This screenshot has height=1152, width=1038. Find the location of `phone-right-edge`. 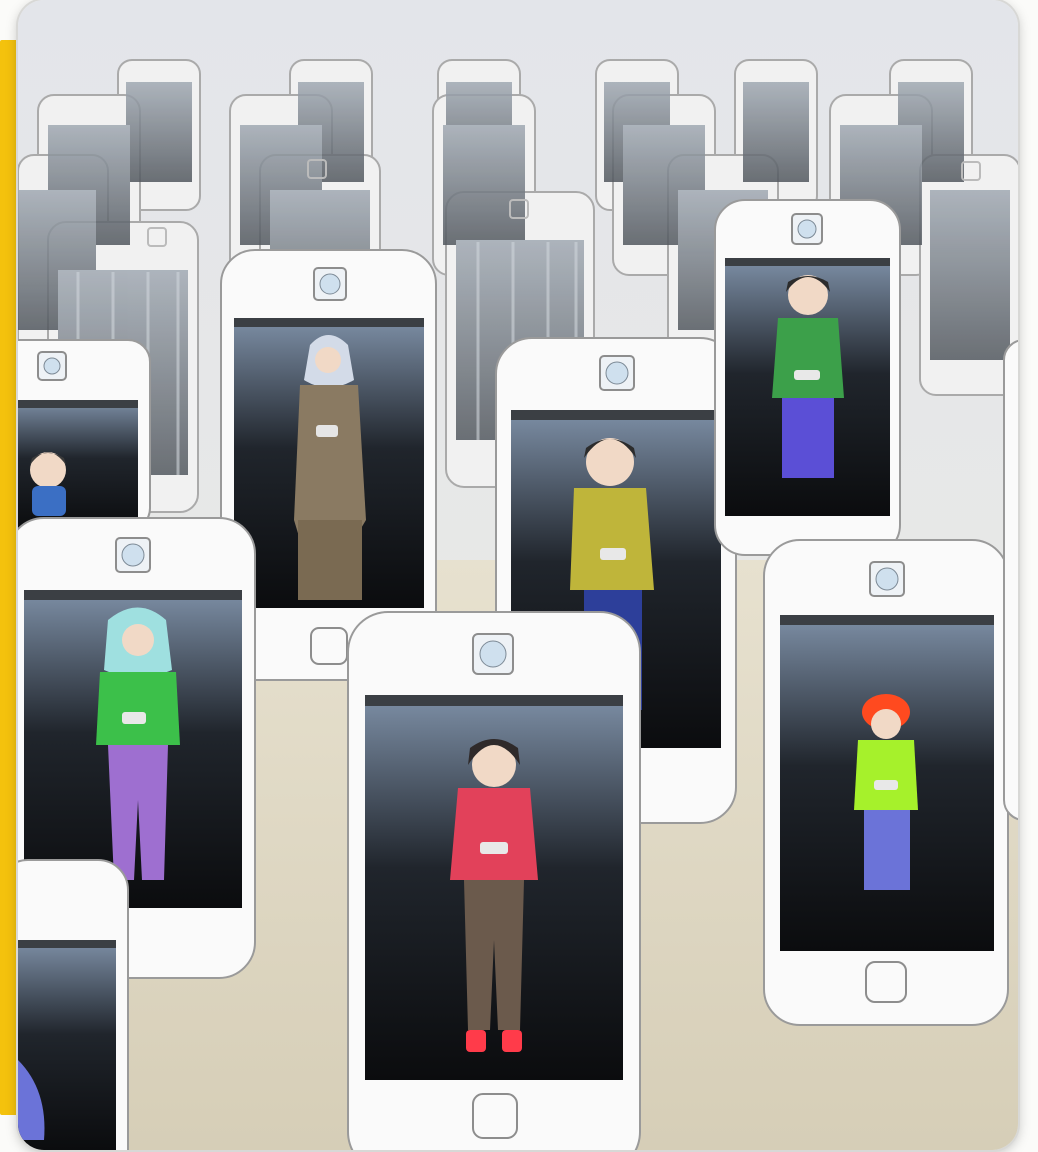

phone-right-edge is located at coordinates (1010, 580).